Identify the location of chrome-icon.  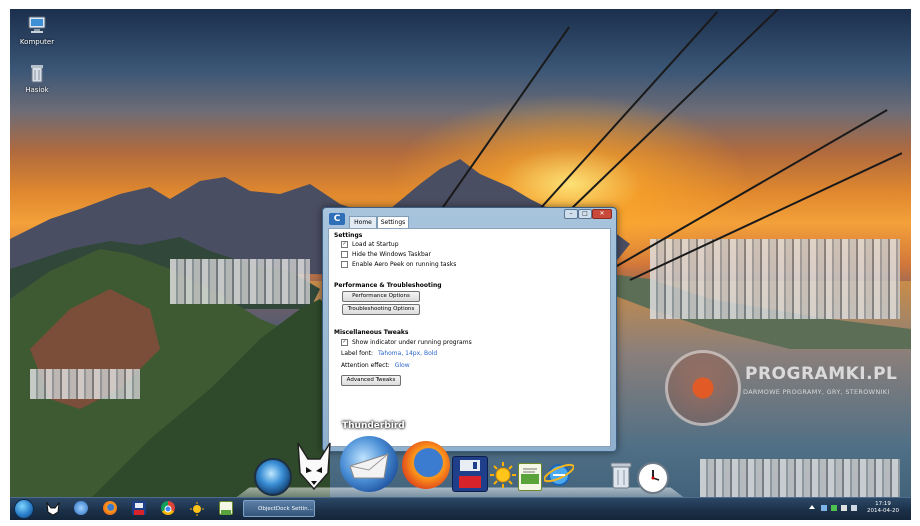
(168, 508).